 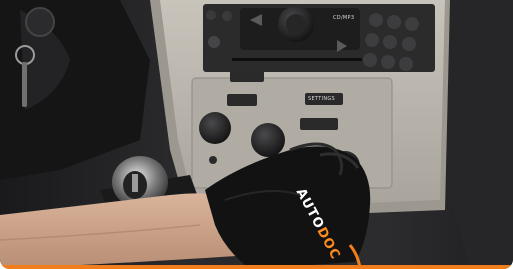 What do you see at coordinates (322, 99) in the screenshot?
I see `setting-button-label: SETTINGS` at bounding box center [322, 99].